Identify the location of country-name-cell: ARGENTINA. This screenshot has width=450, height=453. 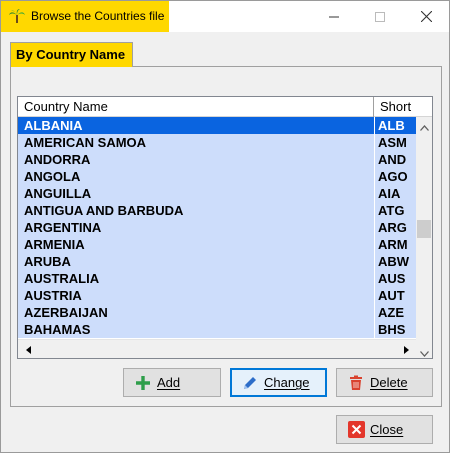
(63, 227).